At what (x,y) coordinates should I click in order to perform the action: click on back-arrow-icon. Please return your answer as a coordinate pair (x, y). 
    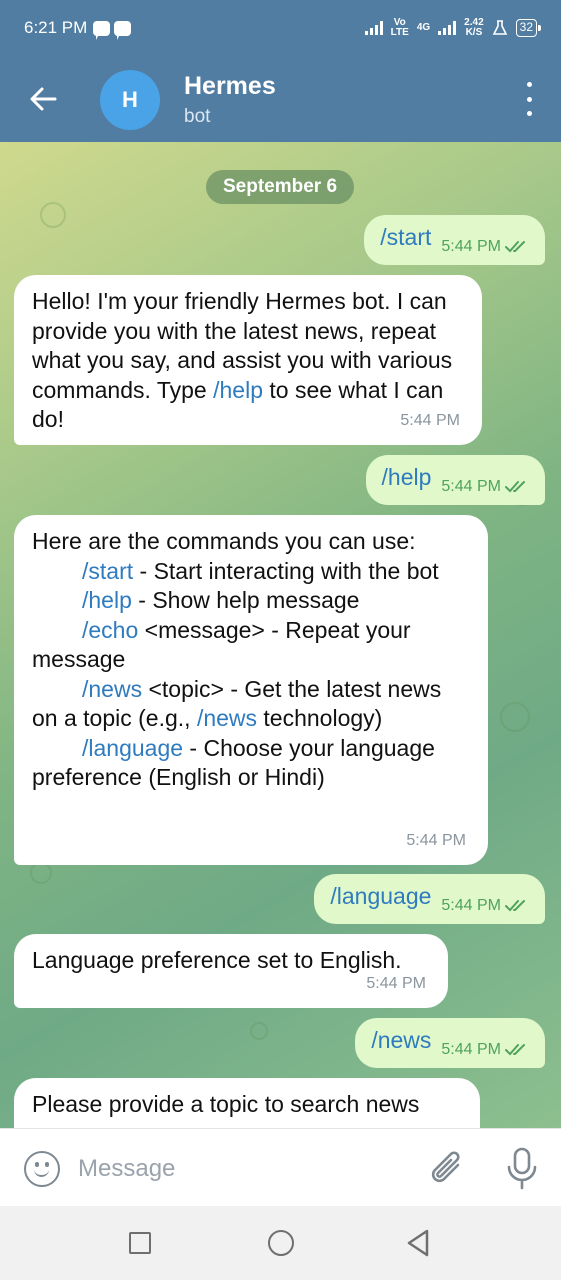
    Looking at the image, I should click on (43, 99).